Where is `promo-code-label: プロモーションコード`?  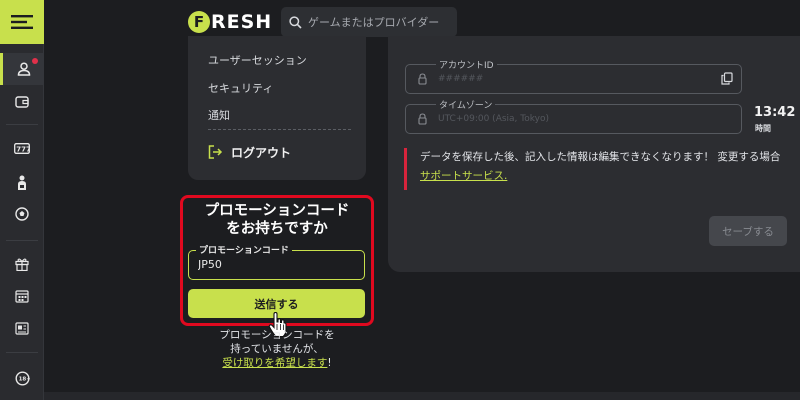 promo-code-label: プロモーションコード is located at coordinates (244, 249).